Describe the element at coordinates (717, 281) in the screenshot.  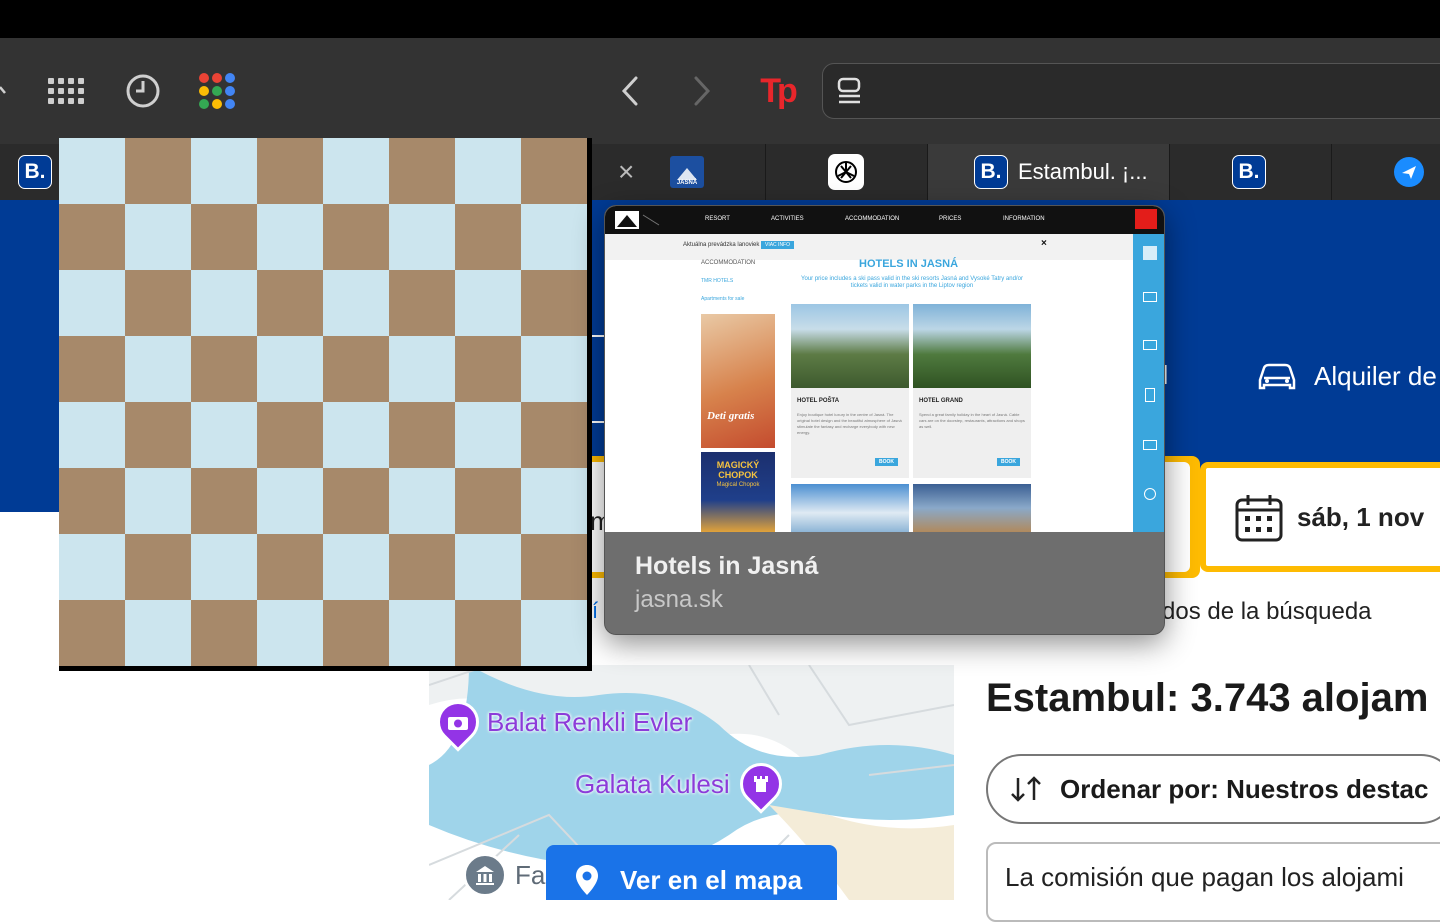
I see `site-side-link: TMR HOTELS` at that location.